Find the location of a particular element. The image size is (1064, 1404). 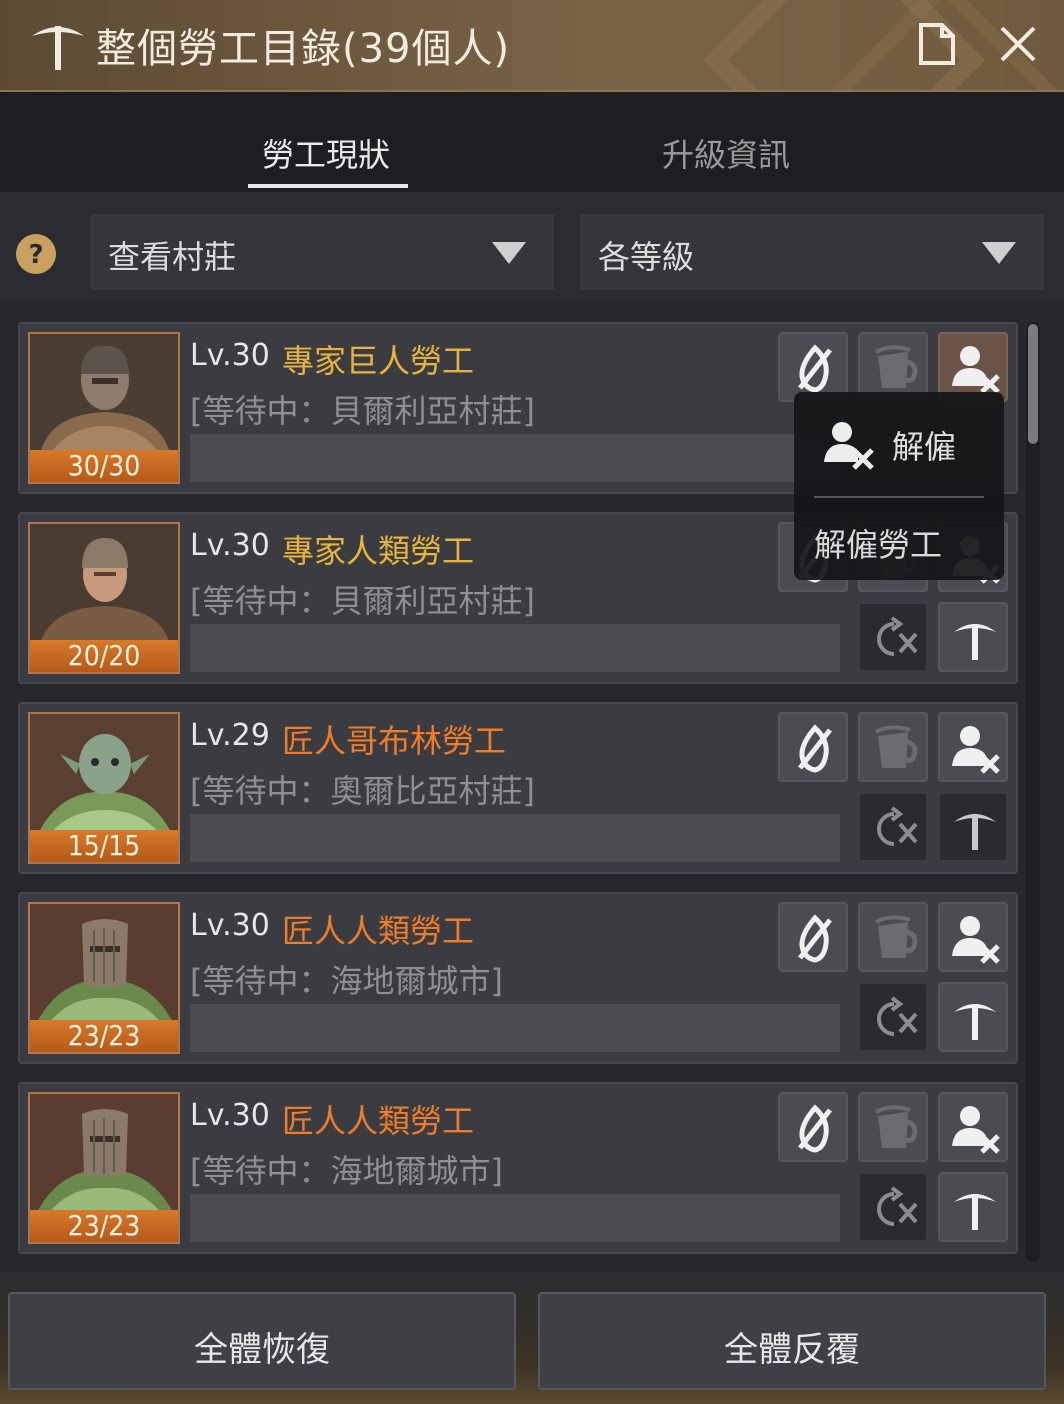

title-bar: 整個勞工目錄(39個人) is located at coordinates (532, 46).